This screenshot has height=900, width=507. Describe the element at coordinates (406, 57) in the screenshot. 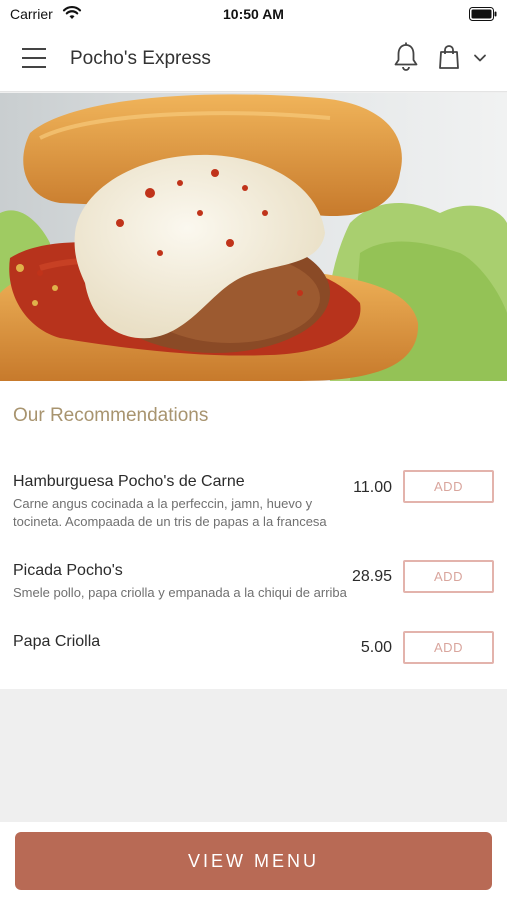

I see `bell-icon` at that location.